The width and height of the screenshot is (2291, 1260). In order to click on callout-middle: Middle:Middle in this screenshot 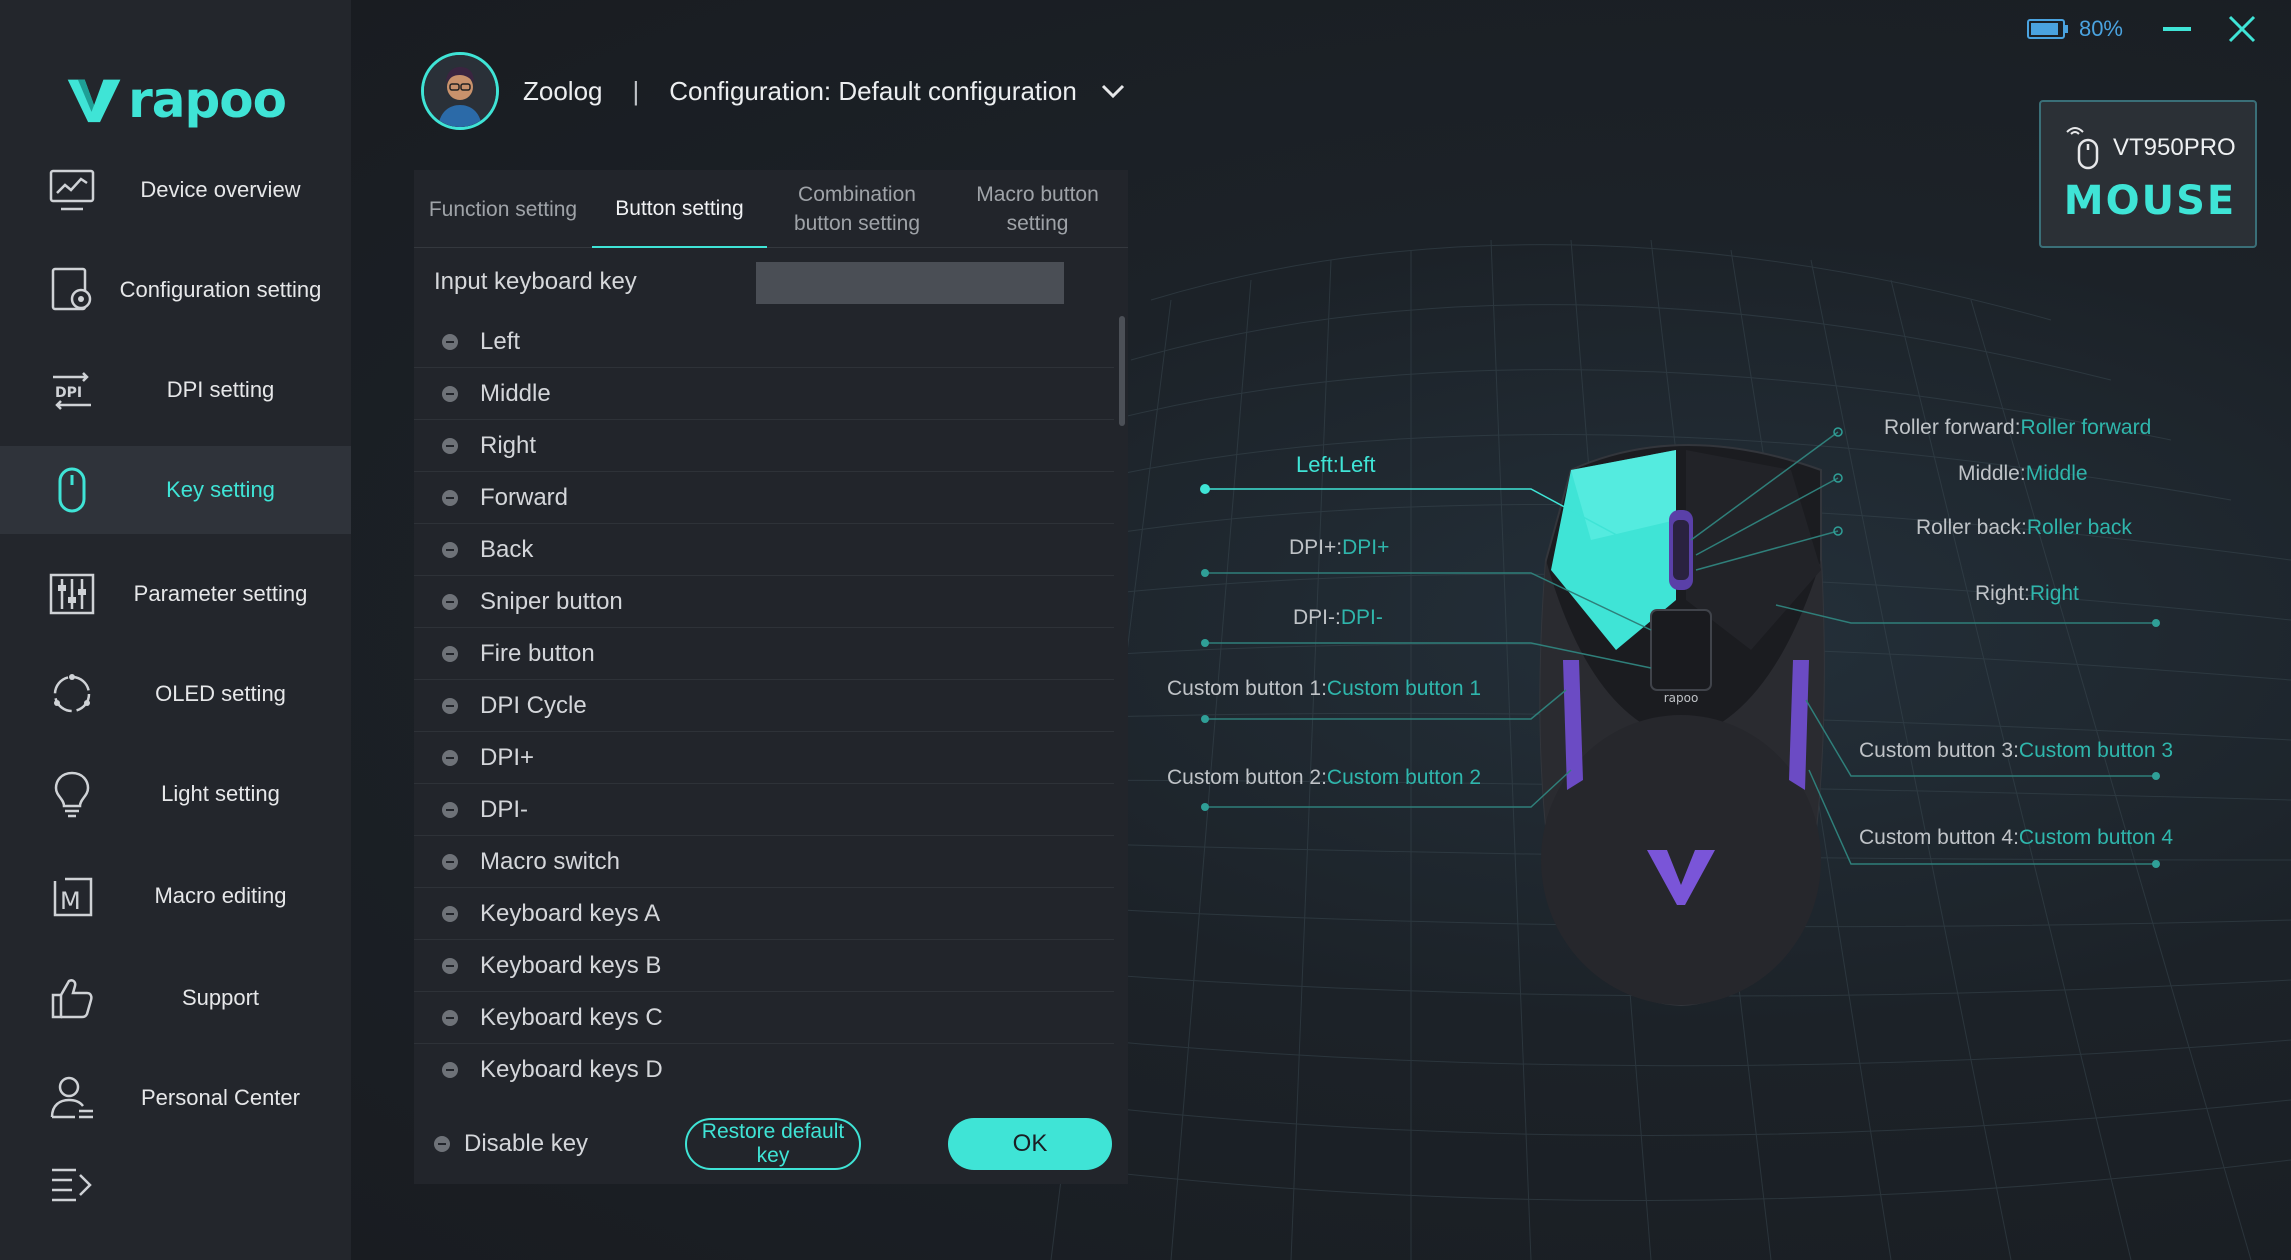, I will do `click(2023, 474)`.